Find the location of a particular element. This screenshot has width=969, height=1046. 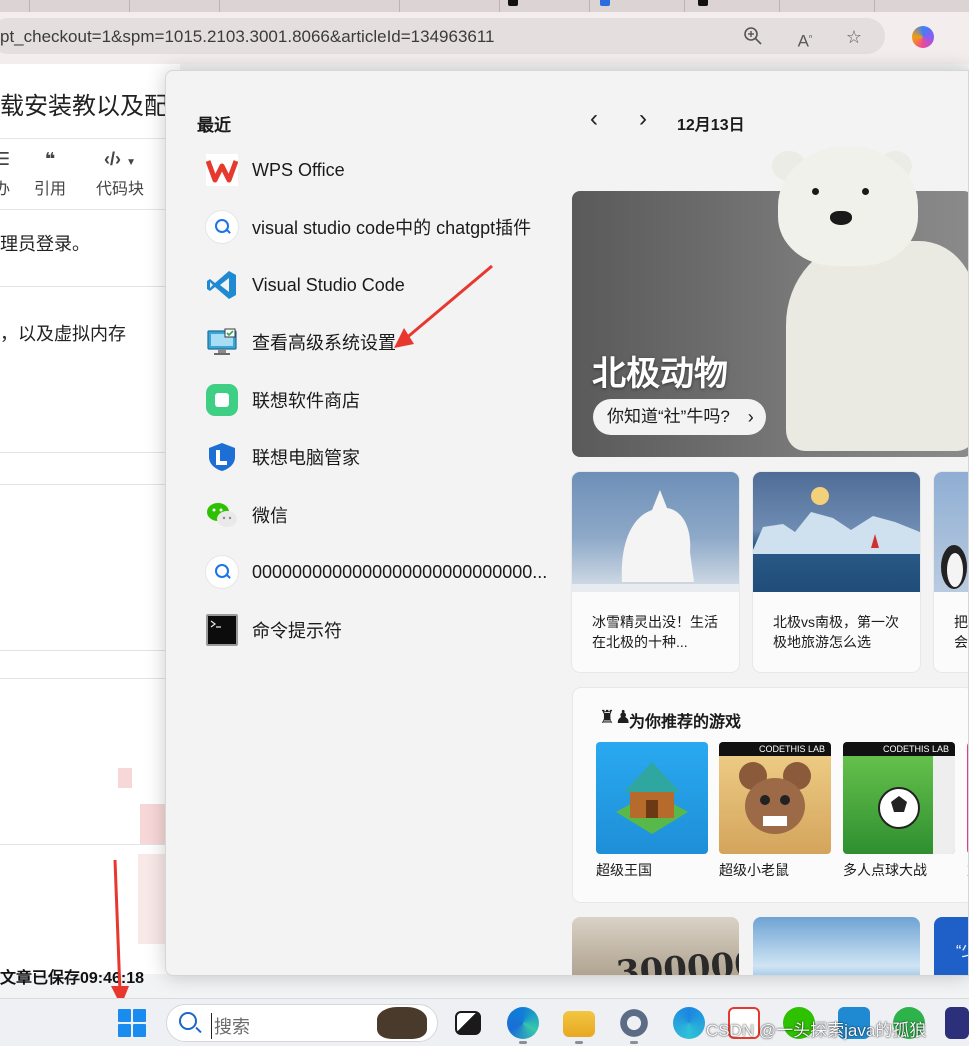

recent-item-label: Visual Studio Code is located at coordinates (328, 284).